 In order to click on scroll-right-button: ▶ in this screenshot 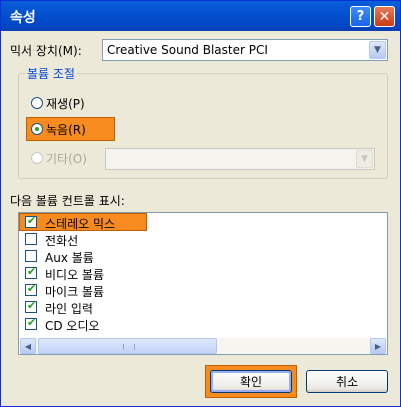, I will do `click(378, 346)`.